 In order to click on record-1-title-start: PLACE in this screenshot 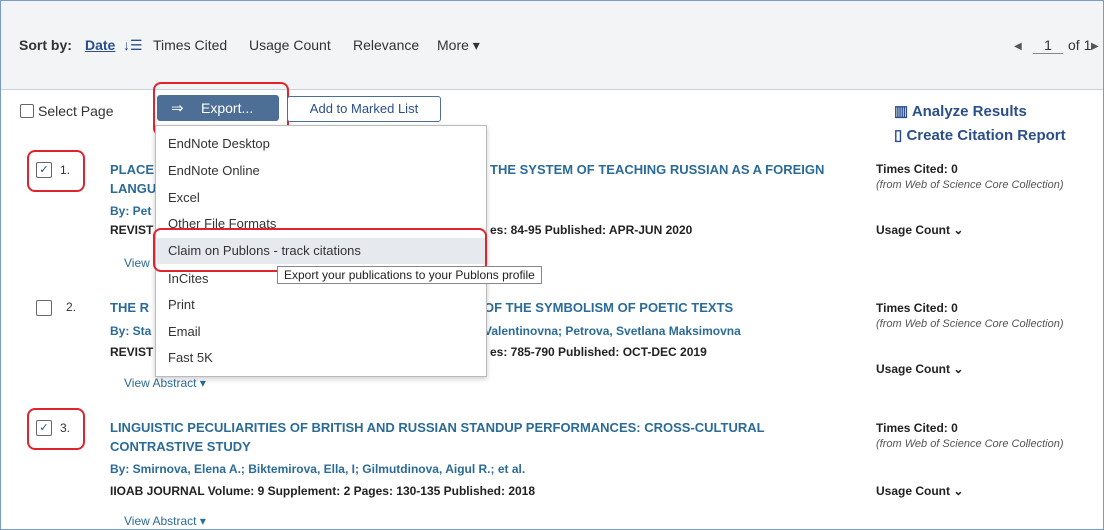, I will do `click(132, 169)`.